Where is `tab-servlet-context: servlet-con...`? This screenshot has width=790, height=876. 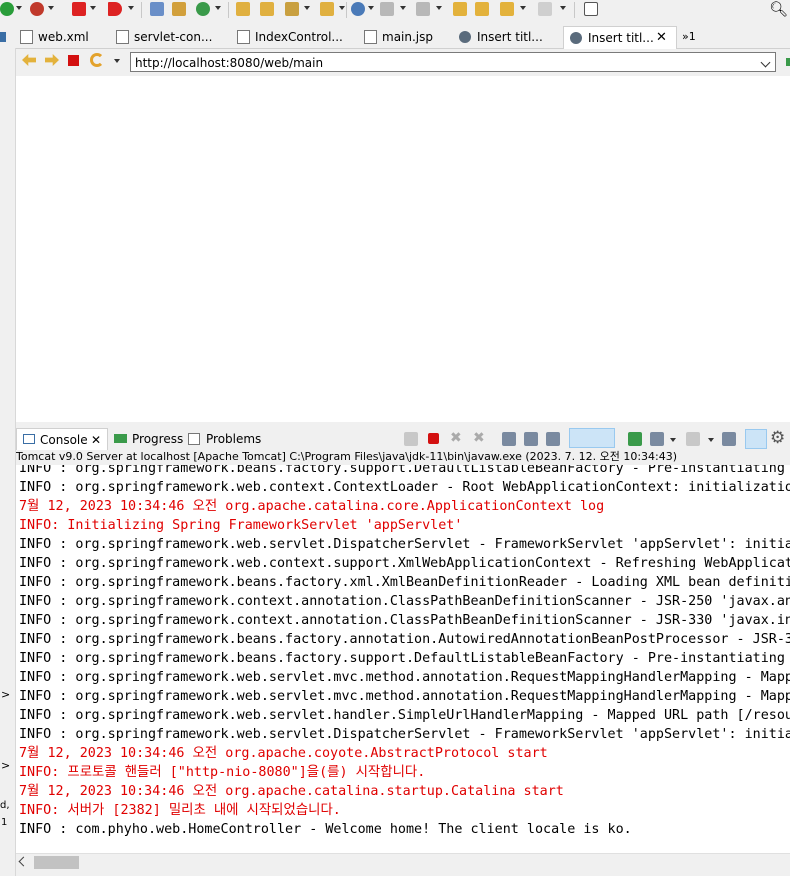
tab-servlet-context: servlet-con... is located at coordinates (175, 37).